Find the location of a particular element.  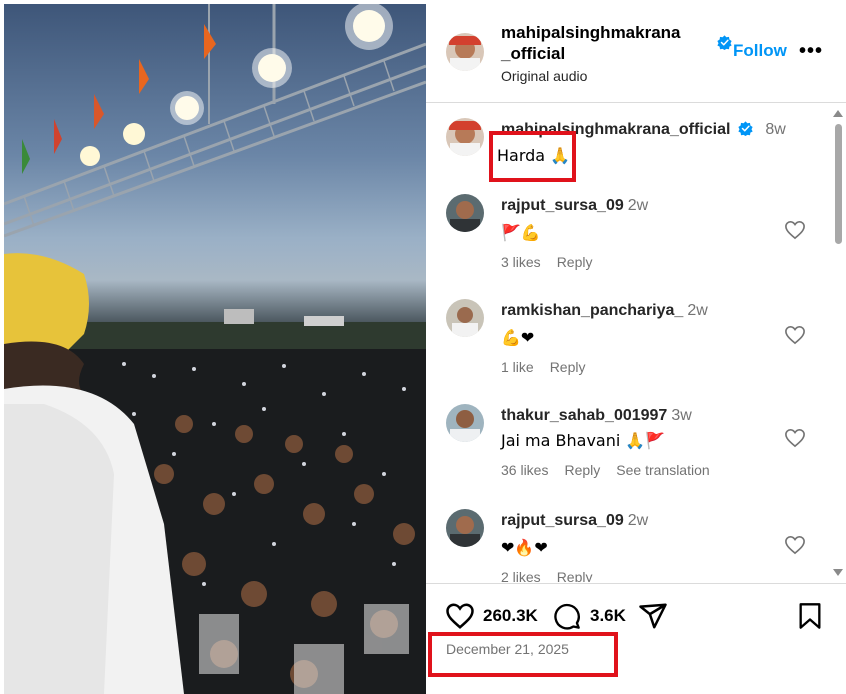

comments-scrollbar is located at coordinates (838, 343).